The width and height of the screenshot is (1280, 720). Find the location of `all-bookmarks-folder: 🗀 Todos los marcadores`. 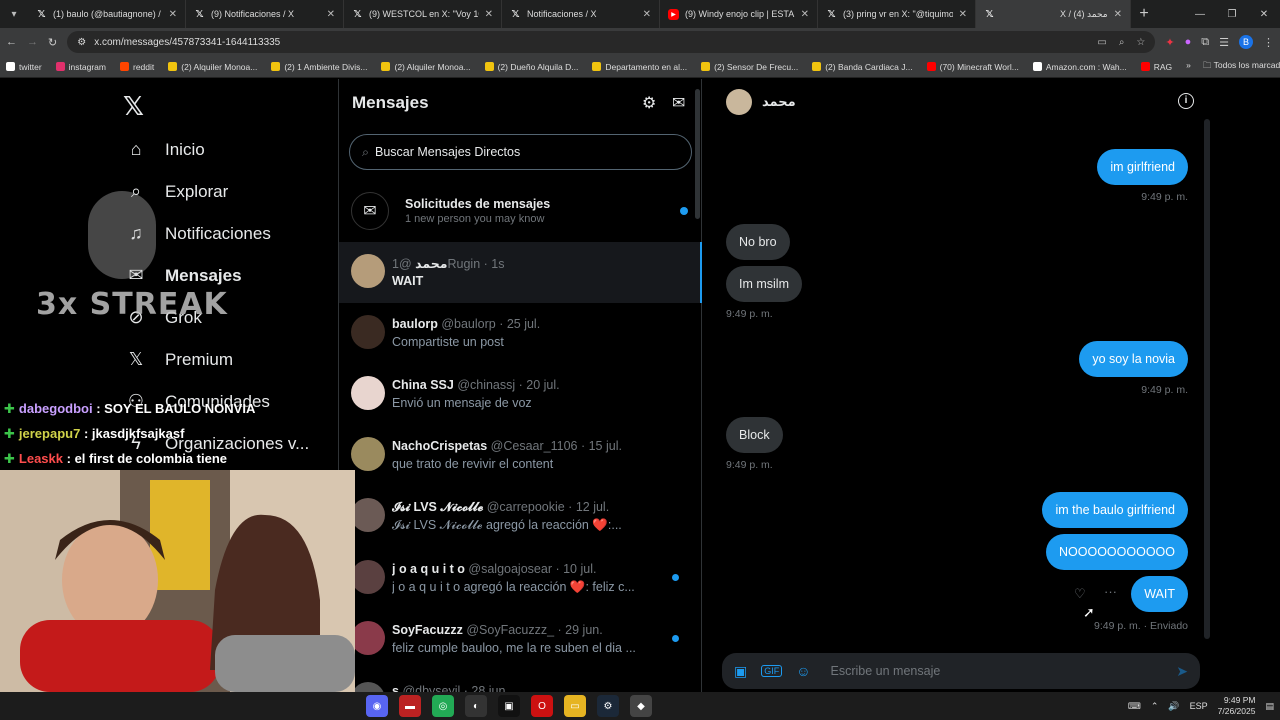

all-bookmarks-folder: 🗀 Todos los marcadores is located at coordinates (1241, 67).